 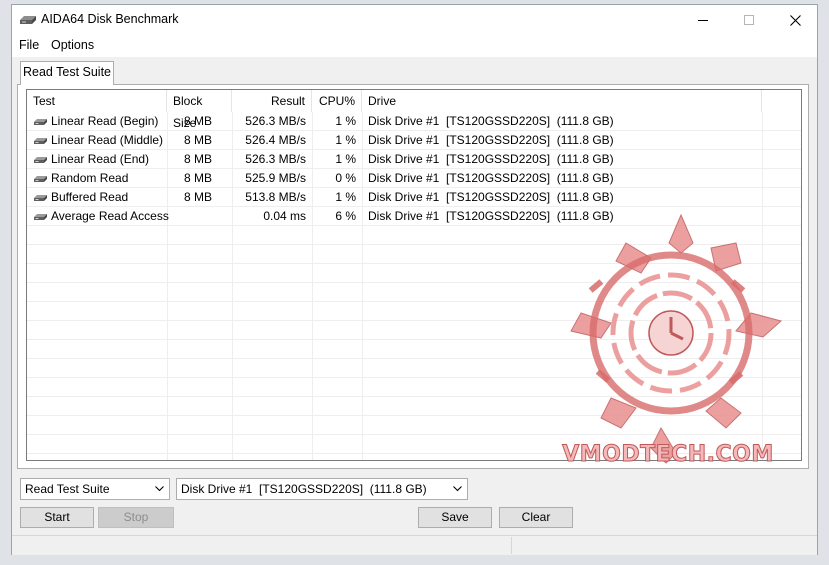 I want to click on column-header-result: Result, so click(x=272, y=101).